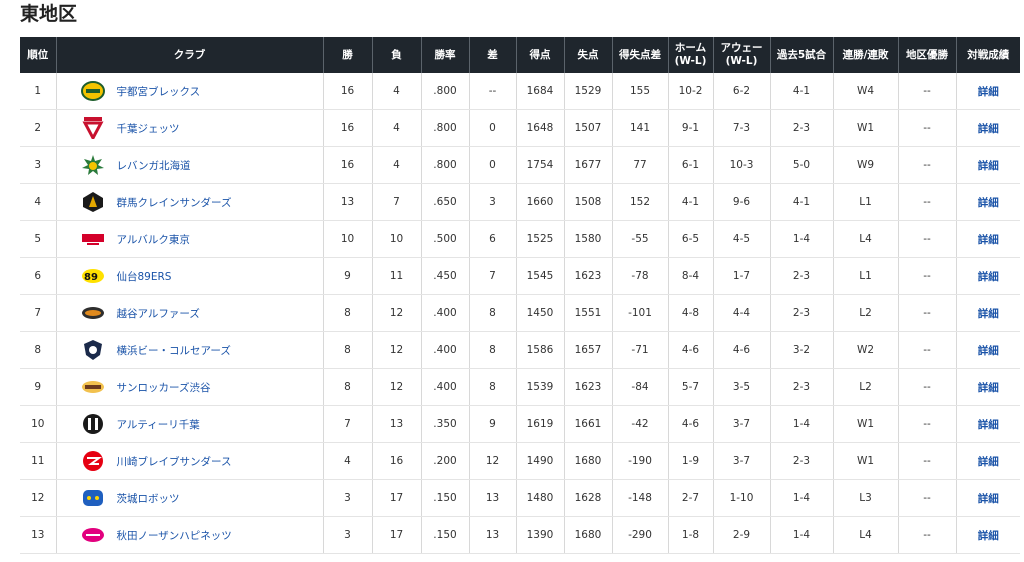 This screenshot has width=1024, height=562. What do you see at coordinates (93, 165) in the screenshot?
I see `levanga-logo-icon` at bounding box center [93, 165].